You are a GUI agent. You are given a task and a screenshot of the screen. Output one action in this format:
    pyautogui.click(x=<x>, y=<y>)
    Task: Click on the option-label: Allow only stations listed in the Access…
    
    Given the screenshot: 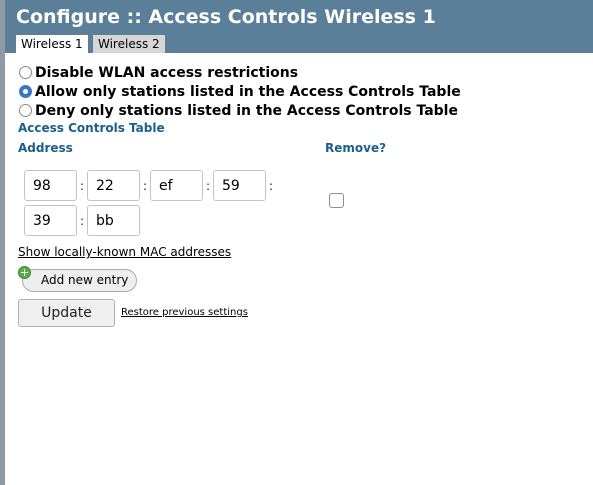 What is the action you would take?
    pyautogui.click(x=248, y=91)
    